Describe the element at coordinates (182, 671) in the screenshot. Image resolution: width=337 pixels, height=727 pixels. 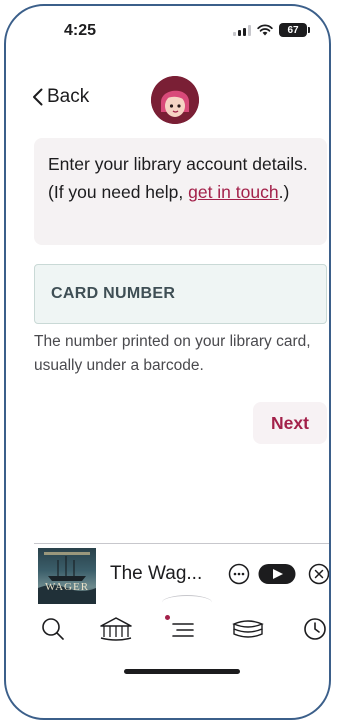
I see `home-indicator` at that location.